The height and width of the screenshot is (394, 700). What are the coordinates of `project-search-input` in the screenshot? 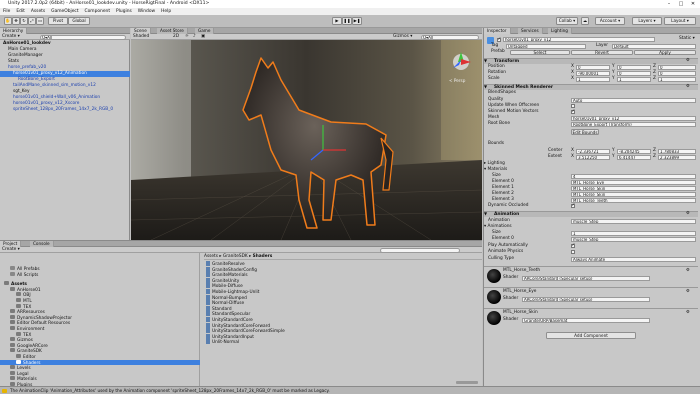 It's located at (420, 250).